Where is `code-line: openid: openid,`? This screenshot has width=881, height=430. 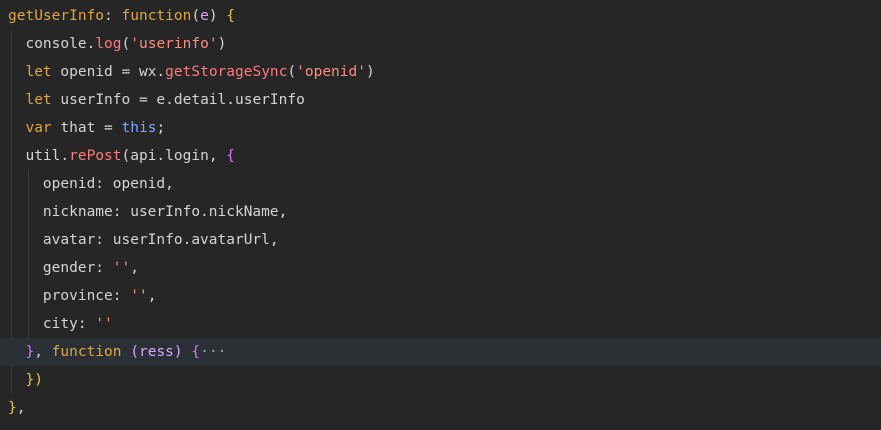 code-line: openid: openid, is located at coordinates (440, 184).